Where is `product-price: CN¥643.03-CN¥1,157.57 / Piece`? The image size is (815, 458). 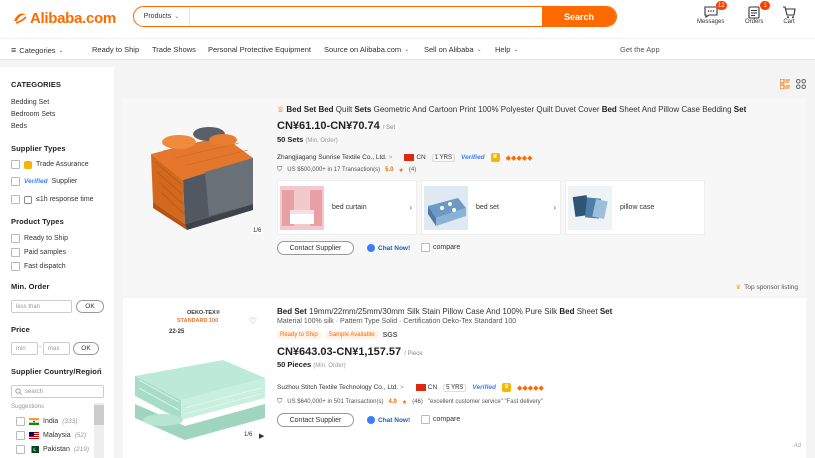
product-price: CN¥643.03-CN¥1,157.57 / Piece is located at coordinates (350, 352).